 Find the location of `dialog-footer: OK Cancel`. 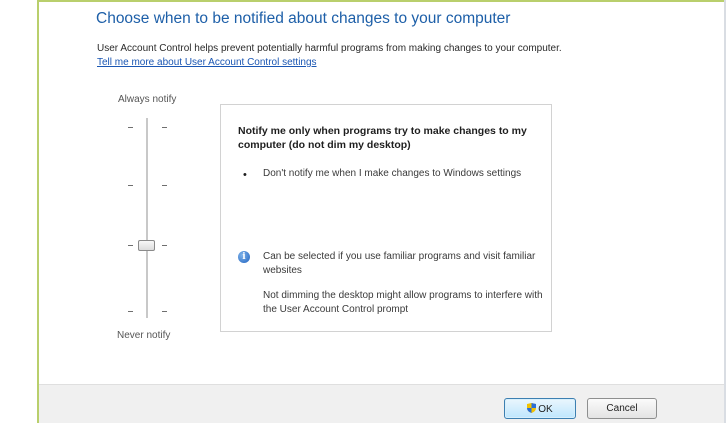

dialog-footer: OK Cancel is located at coordinates (381, 403).